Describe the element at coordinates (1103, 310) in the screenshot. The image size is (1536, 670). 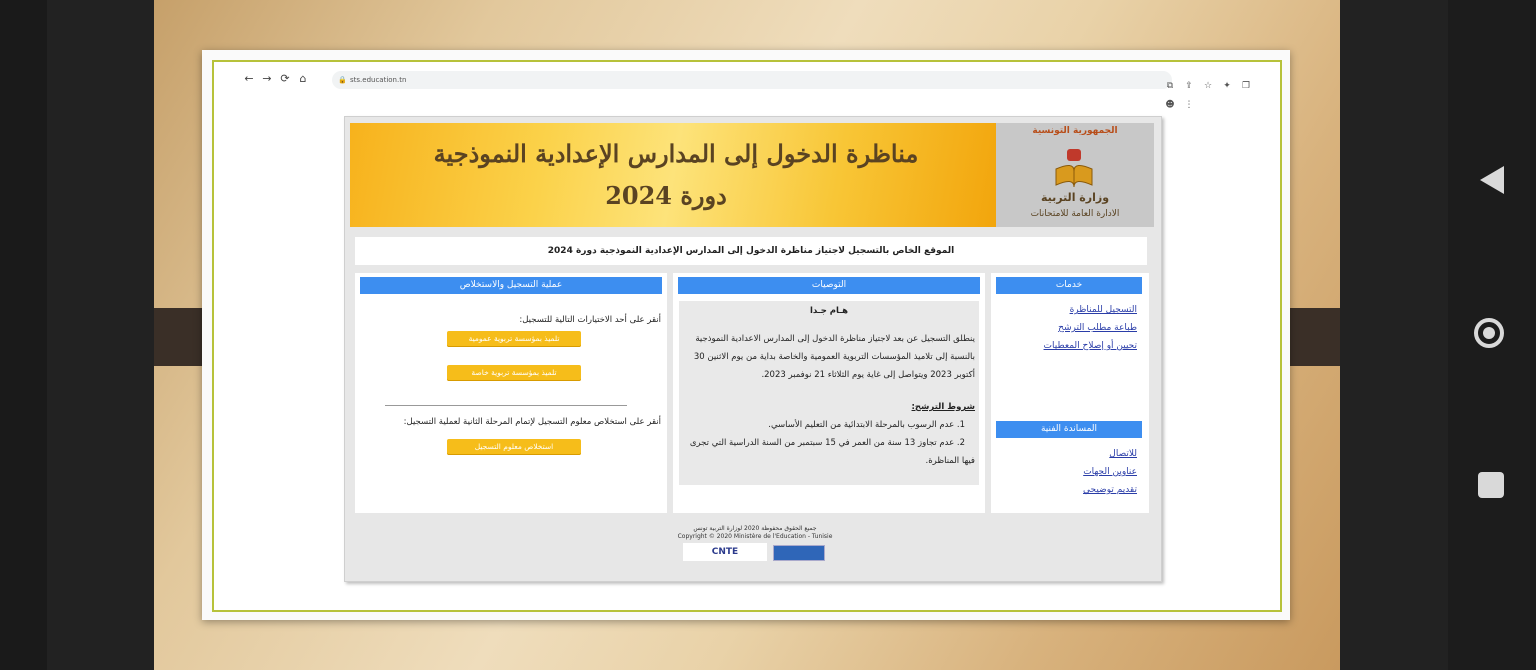
I see `register-link: التسجيل للمناظرة` at that location.